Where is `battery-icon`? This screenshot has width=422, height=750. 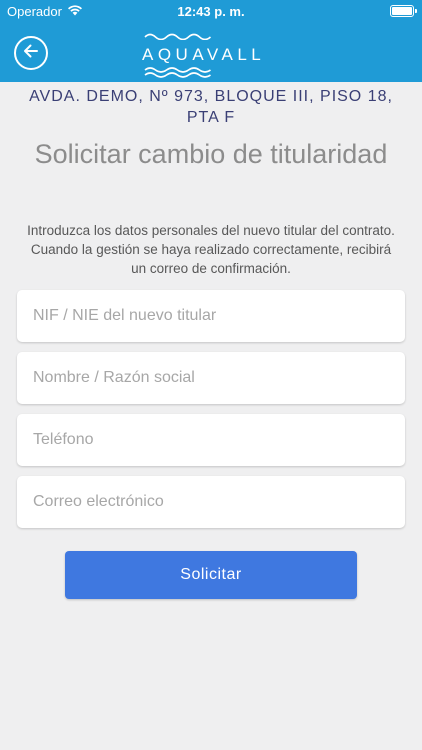 battery-icon is located at coordinates (403, 11).